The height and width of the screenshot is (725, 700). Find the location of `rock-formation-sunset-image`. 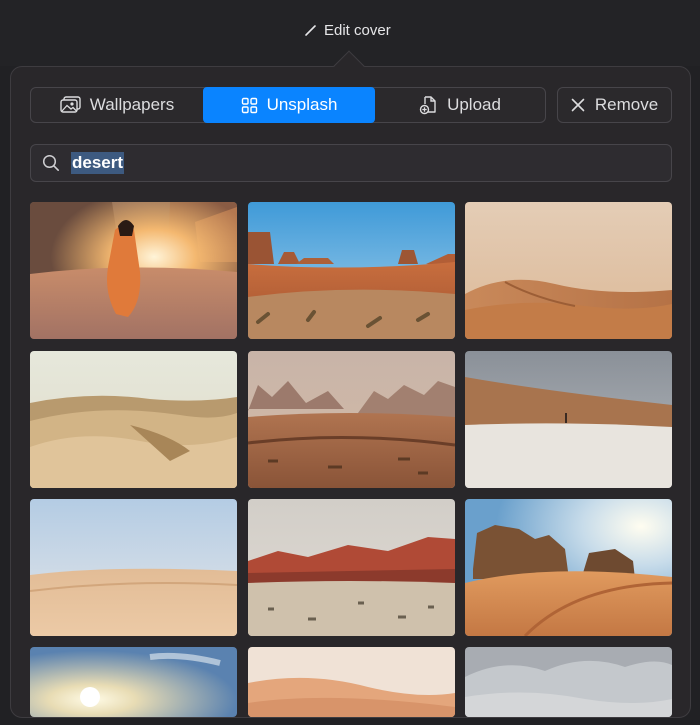

rock-formation-sunset-image is located at coordinates (568, 567).